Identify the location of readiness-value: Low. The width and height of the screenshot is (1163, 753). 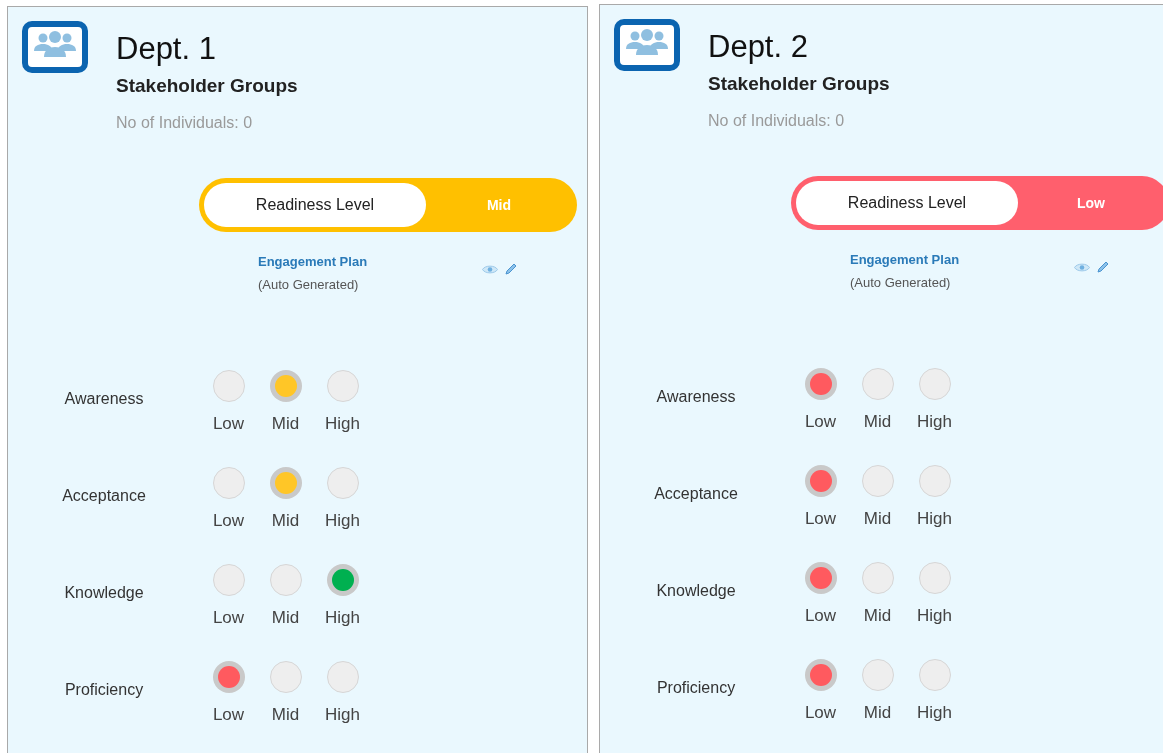
(1091, 203).